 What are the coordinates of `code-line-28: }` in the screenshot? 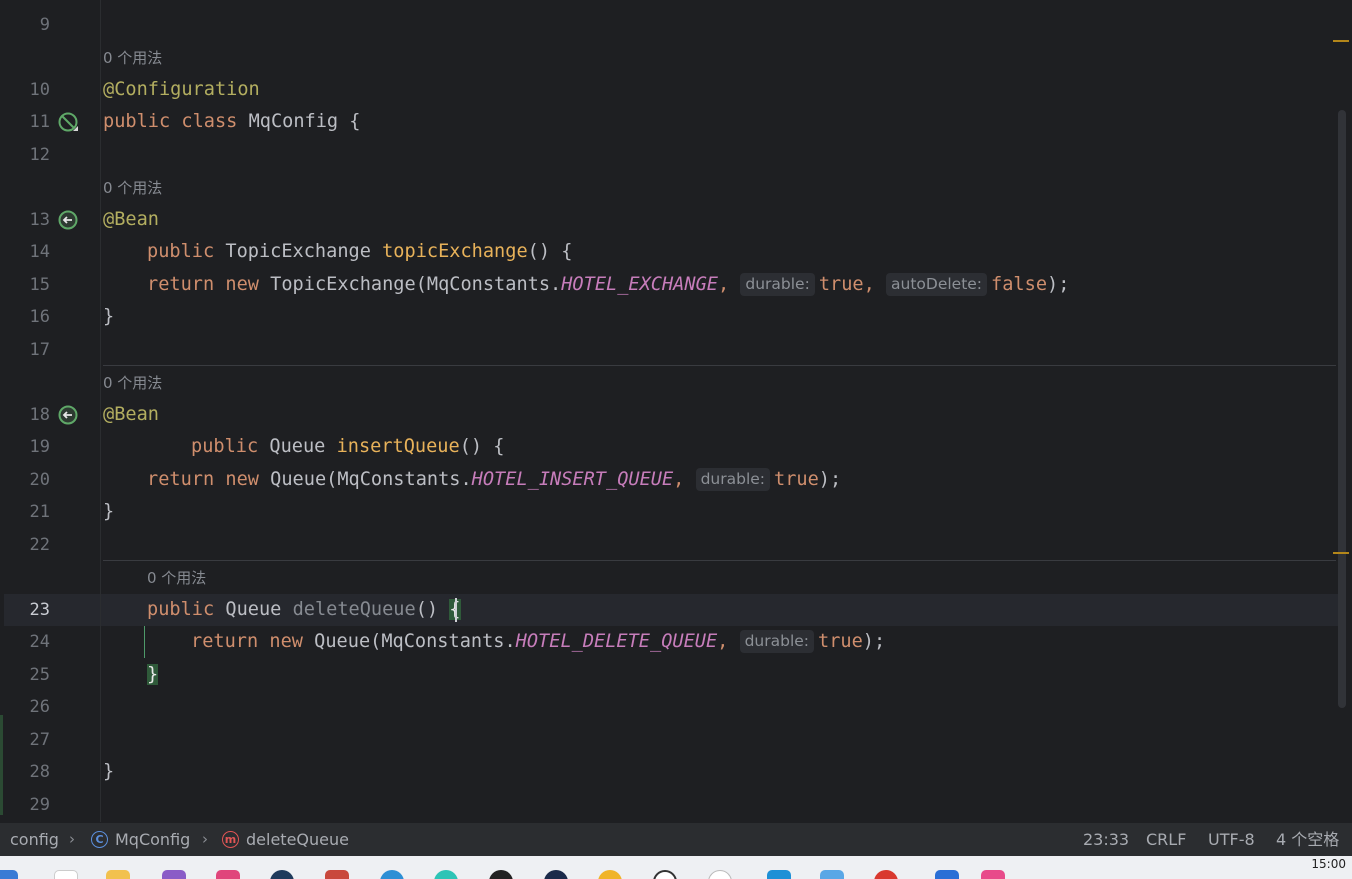 It's located at (108, 772).